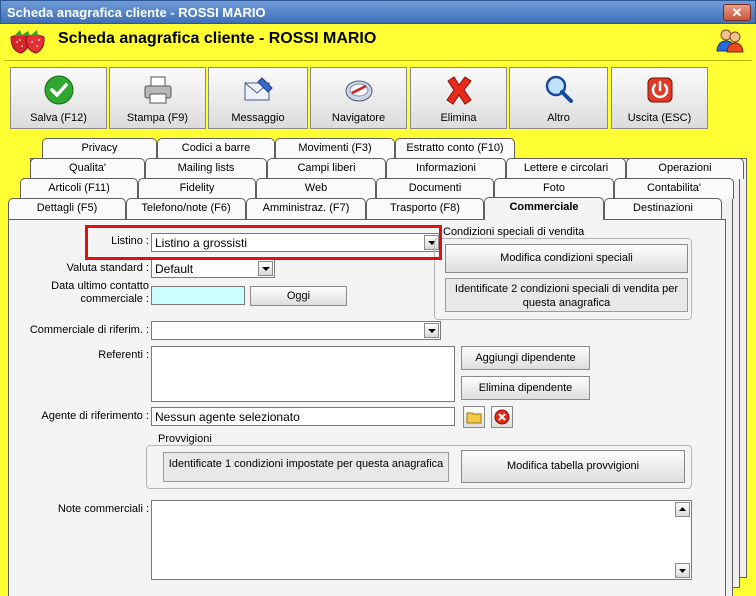  I want to click on magnifier-icon, so click(559, 89).